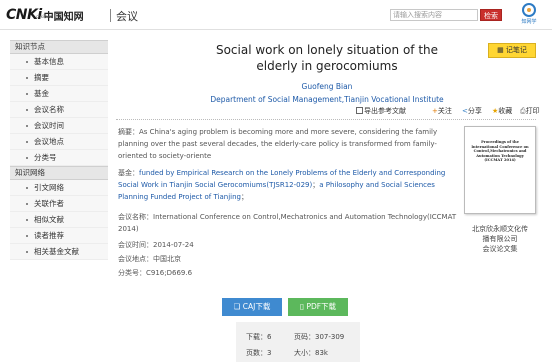  Describe the element at coordinates (269, 353) in the screenshot. I see `page-count-value: 3` at that location.